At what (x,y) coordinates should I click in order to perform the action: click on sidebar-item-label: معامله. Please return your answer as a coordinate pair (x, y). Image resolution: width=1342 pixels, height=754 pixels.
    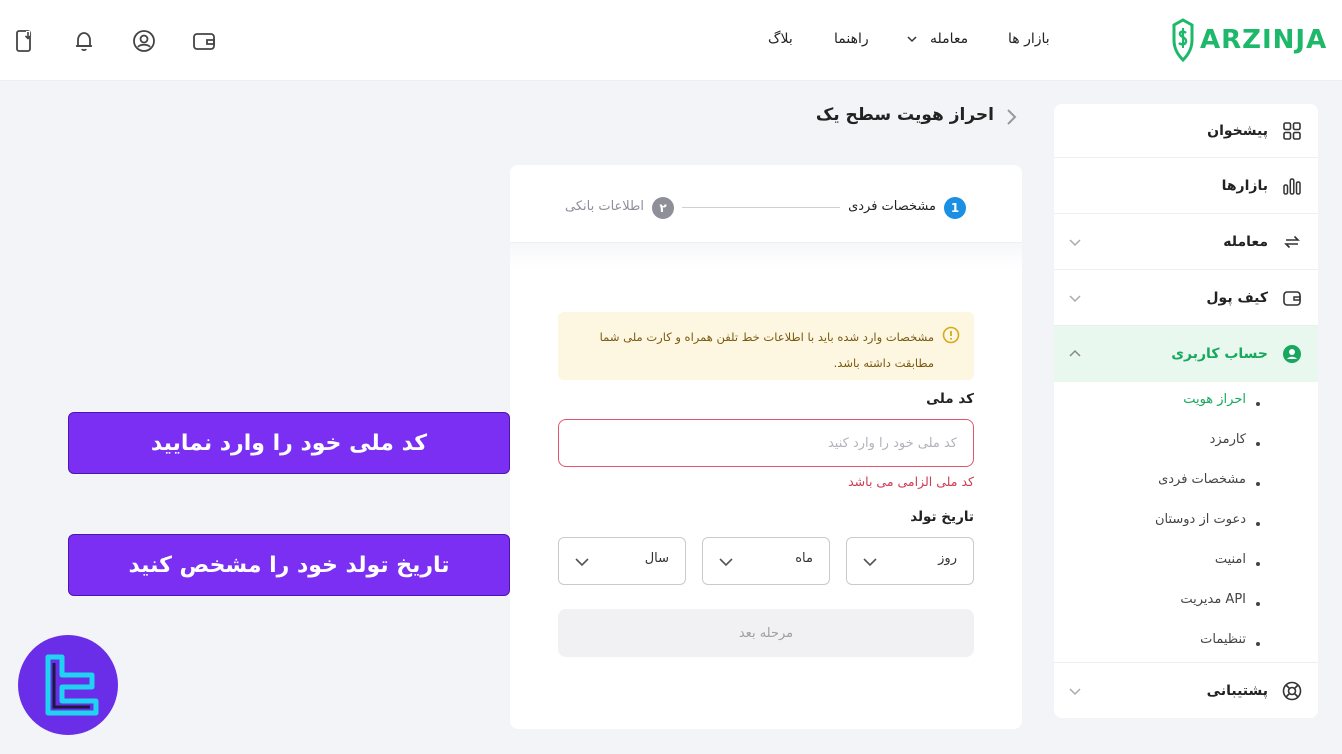
    Looking at the image, I should click on (1245, 241).